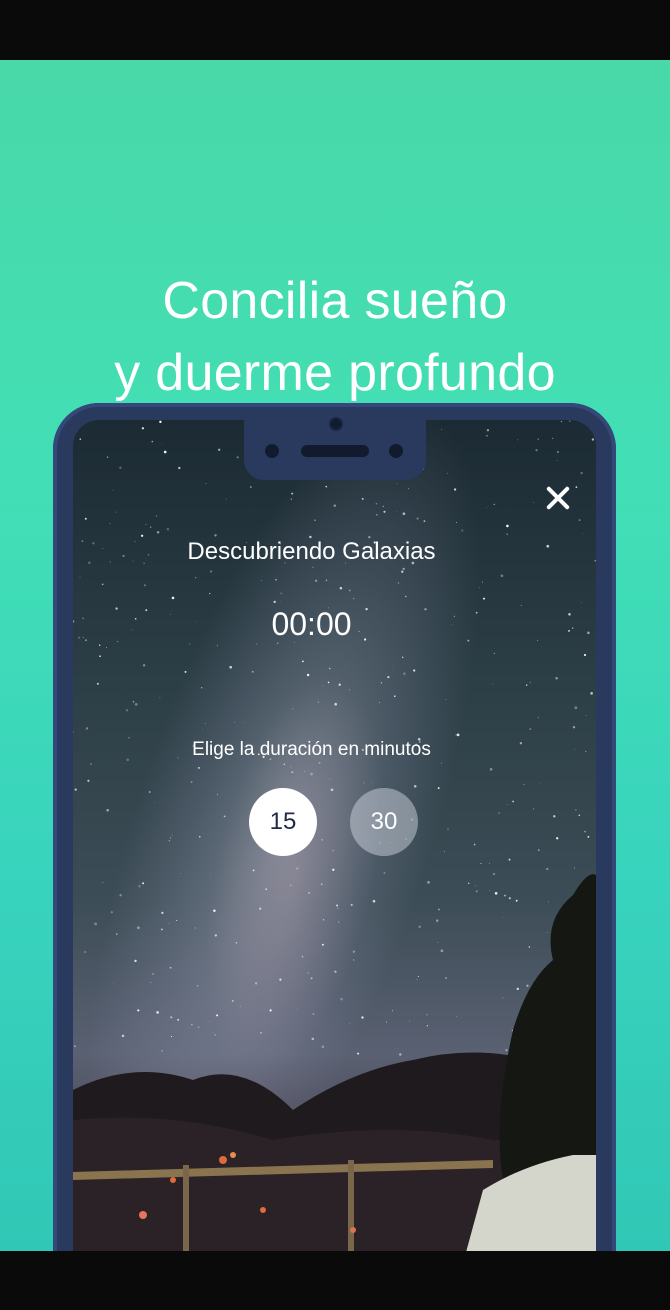 The height and width of the screenshot is (1310, 670). What do you see at coordinates (272, 451) in the screenshot?
I see `notch-sensor-left` at bounding box center [272, 451].